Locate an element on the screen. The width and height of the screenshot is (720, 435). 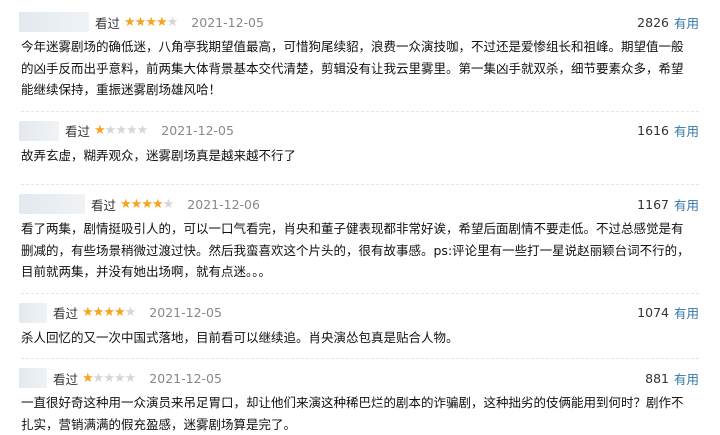
vote-area: 1167 有用 is located at coordinates (668, 204).